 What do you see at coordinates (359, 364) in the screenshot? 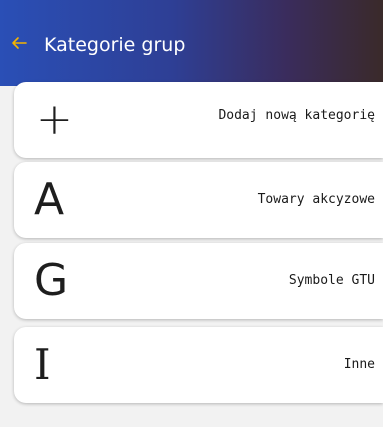
I see `category-label: Inne` at bounding box center [359, 364].